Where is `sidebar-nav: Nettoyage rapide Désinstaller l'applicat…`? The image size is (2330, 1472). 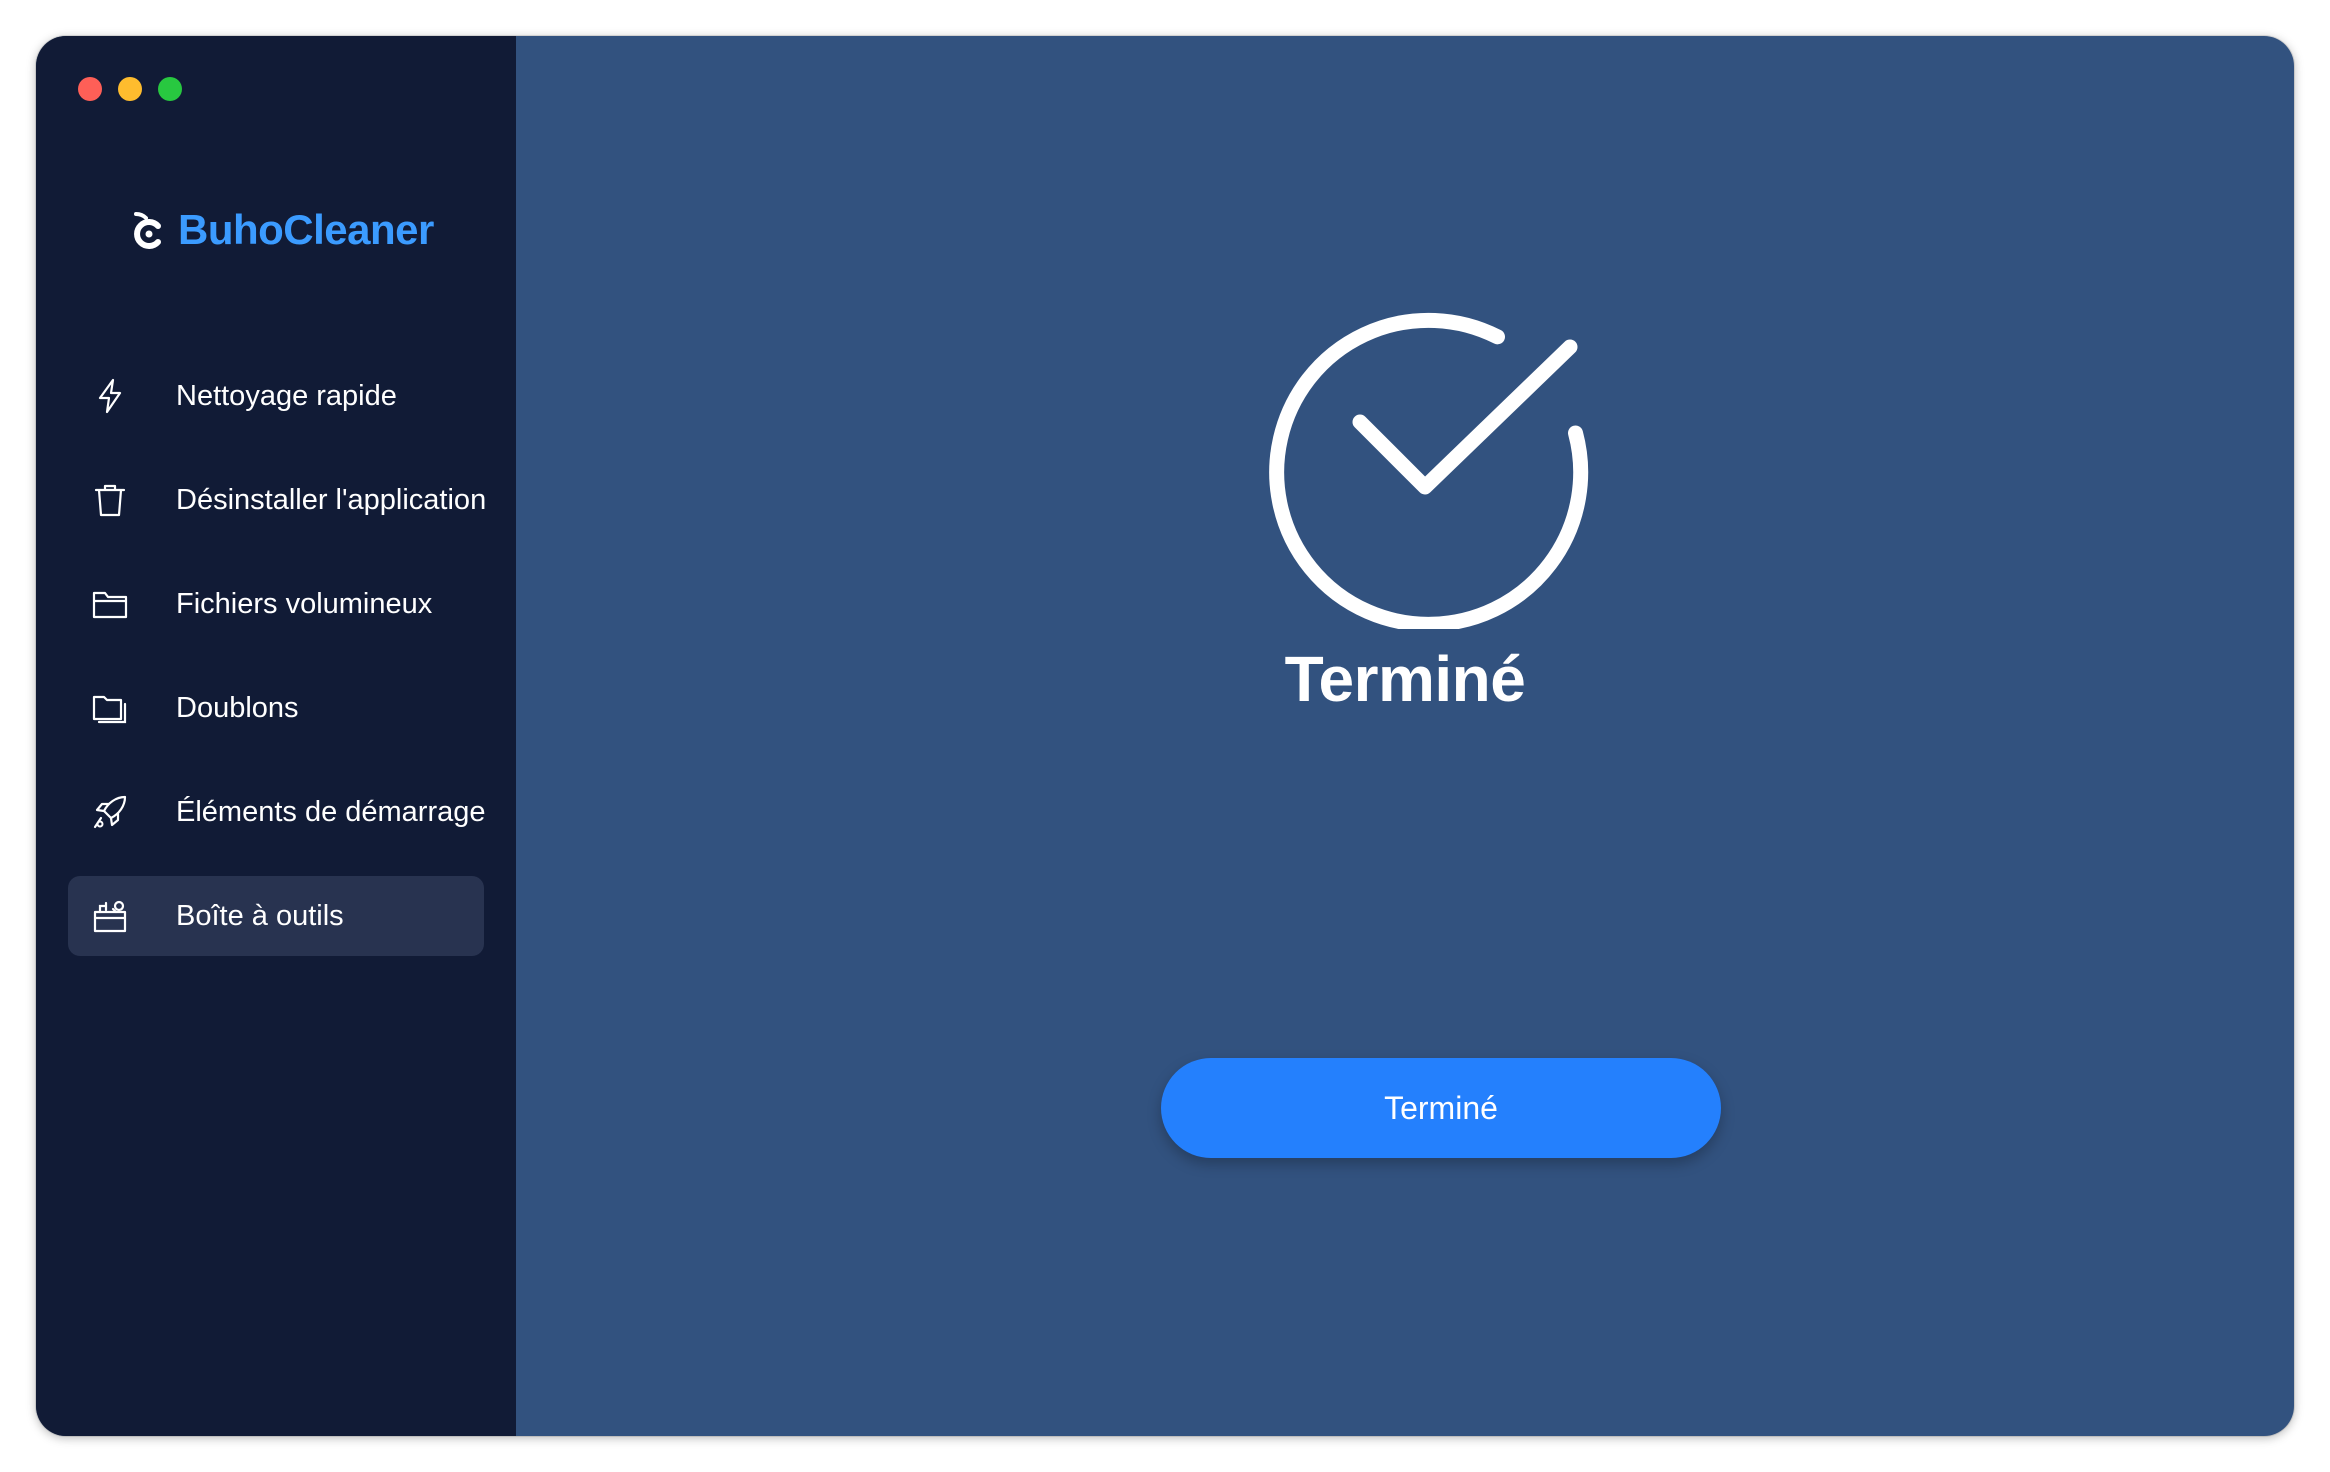
sidebar-nav: Nettoyage rapide Désinstaller l'applicat… is located at coordinates (277, 668).